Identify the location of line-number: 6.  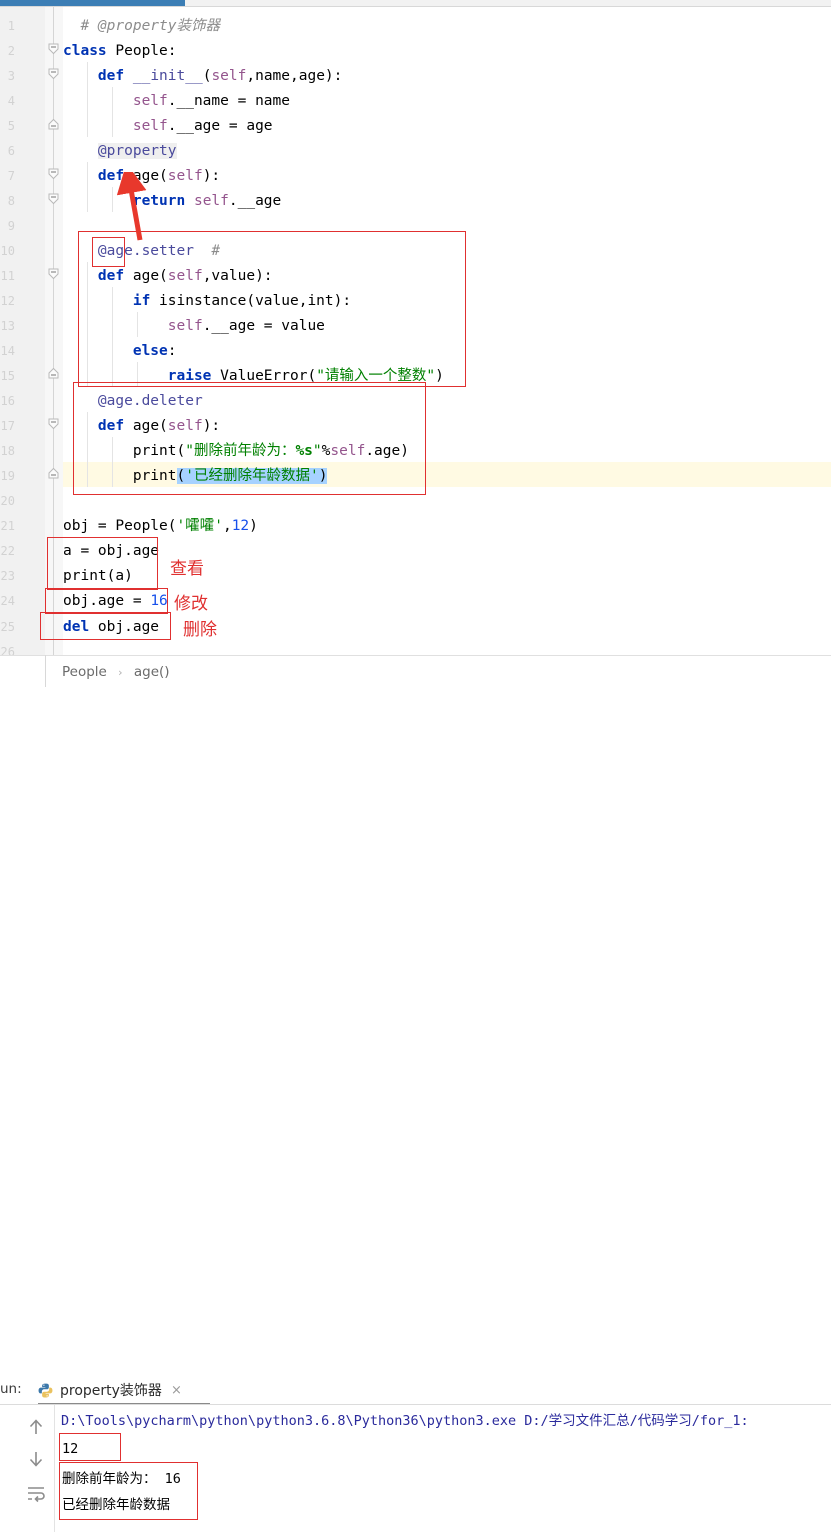
(11, 151).